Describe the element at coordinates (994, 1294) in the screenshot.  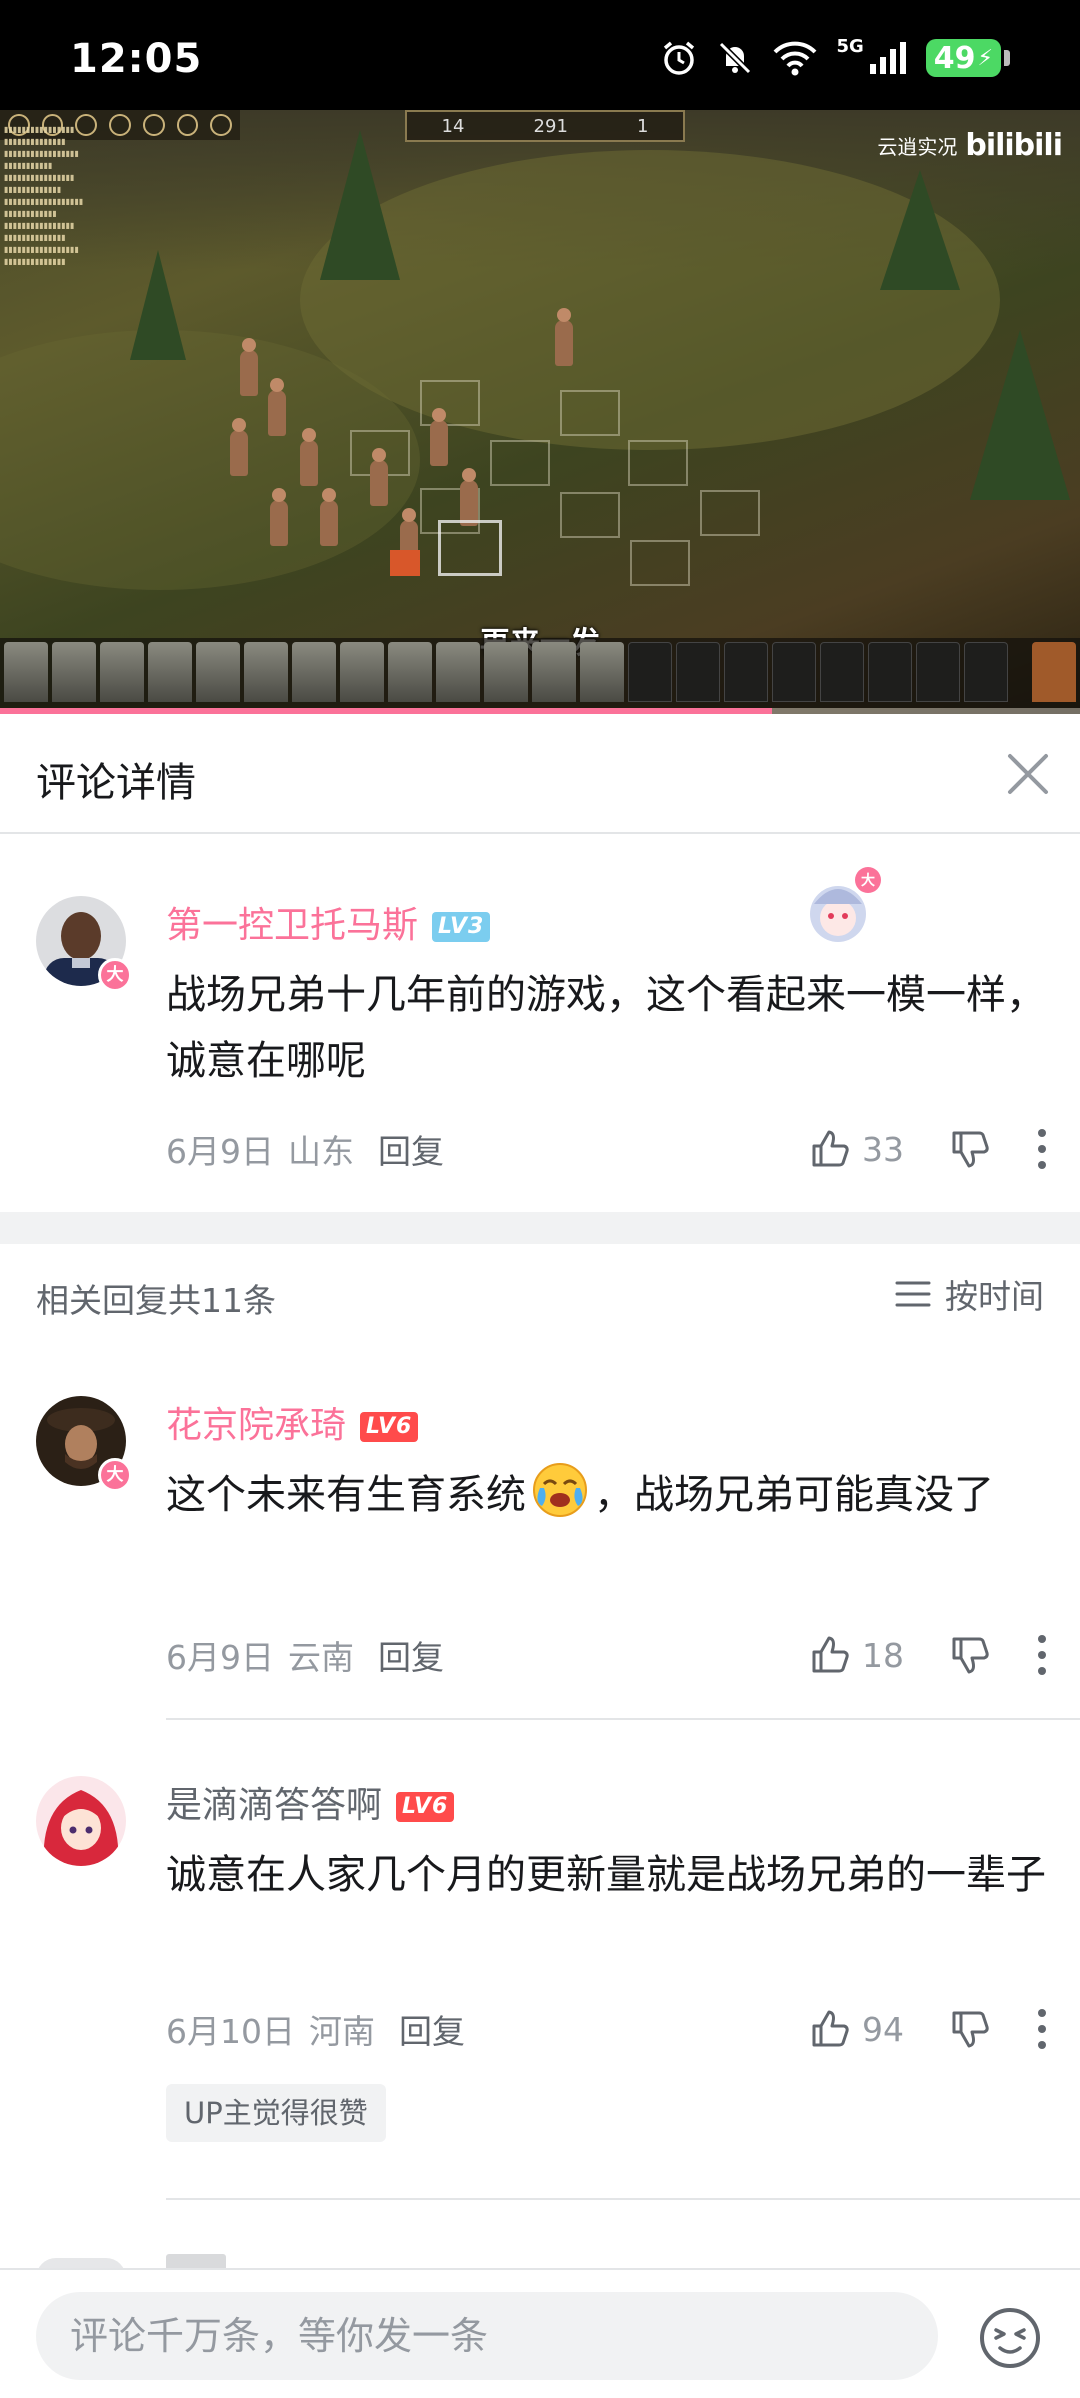
I see `sort-label: 按时间` at that location.